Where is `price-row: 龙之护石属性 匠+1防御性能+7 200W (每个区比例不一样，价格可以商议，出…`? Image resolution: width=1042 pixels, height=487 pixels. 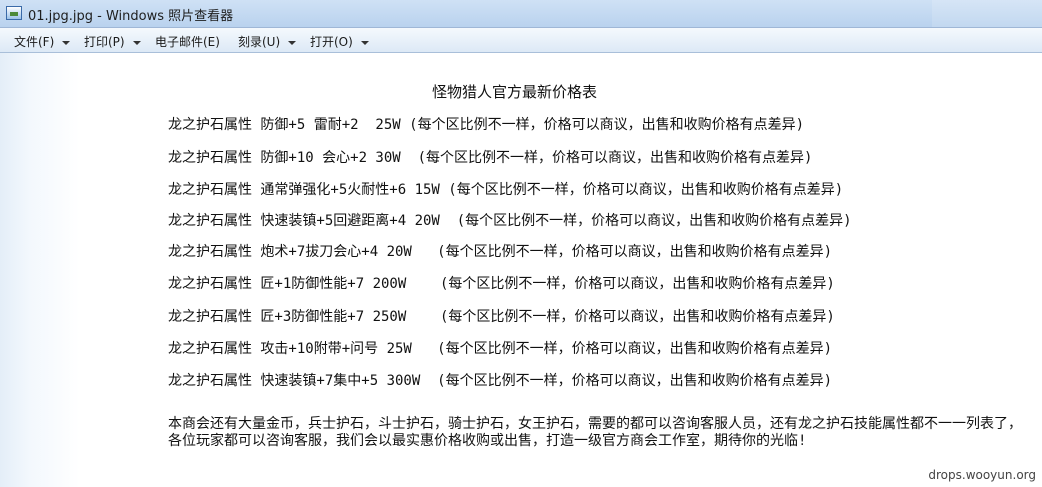
price-row: 龙之护石属性 匠+1防御性能+7 200W (每个区比例不一样，价格可以商议，出… is located at coordinates (501, 284).